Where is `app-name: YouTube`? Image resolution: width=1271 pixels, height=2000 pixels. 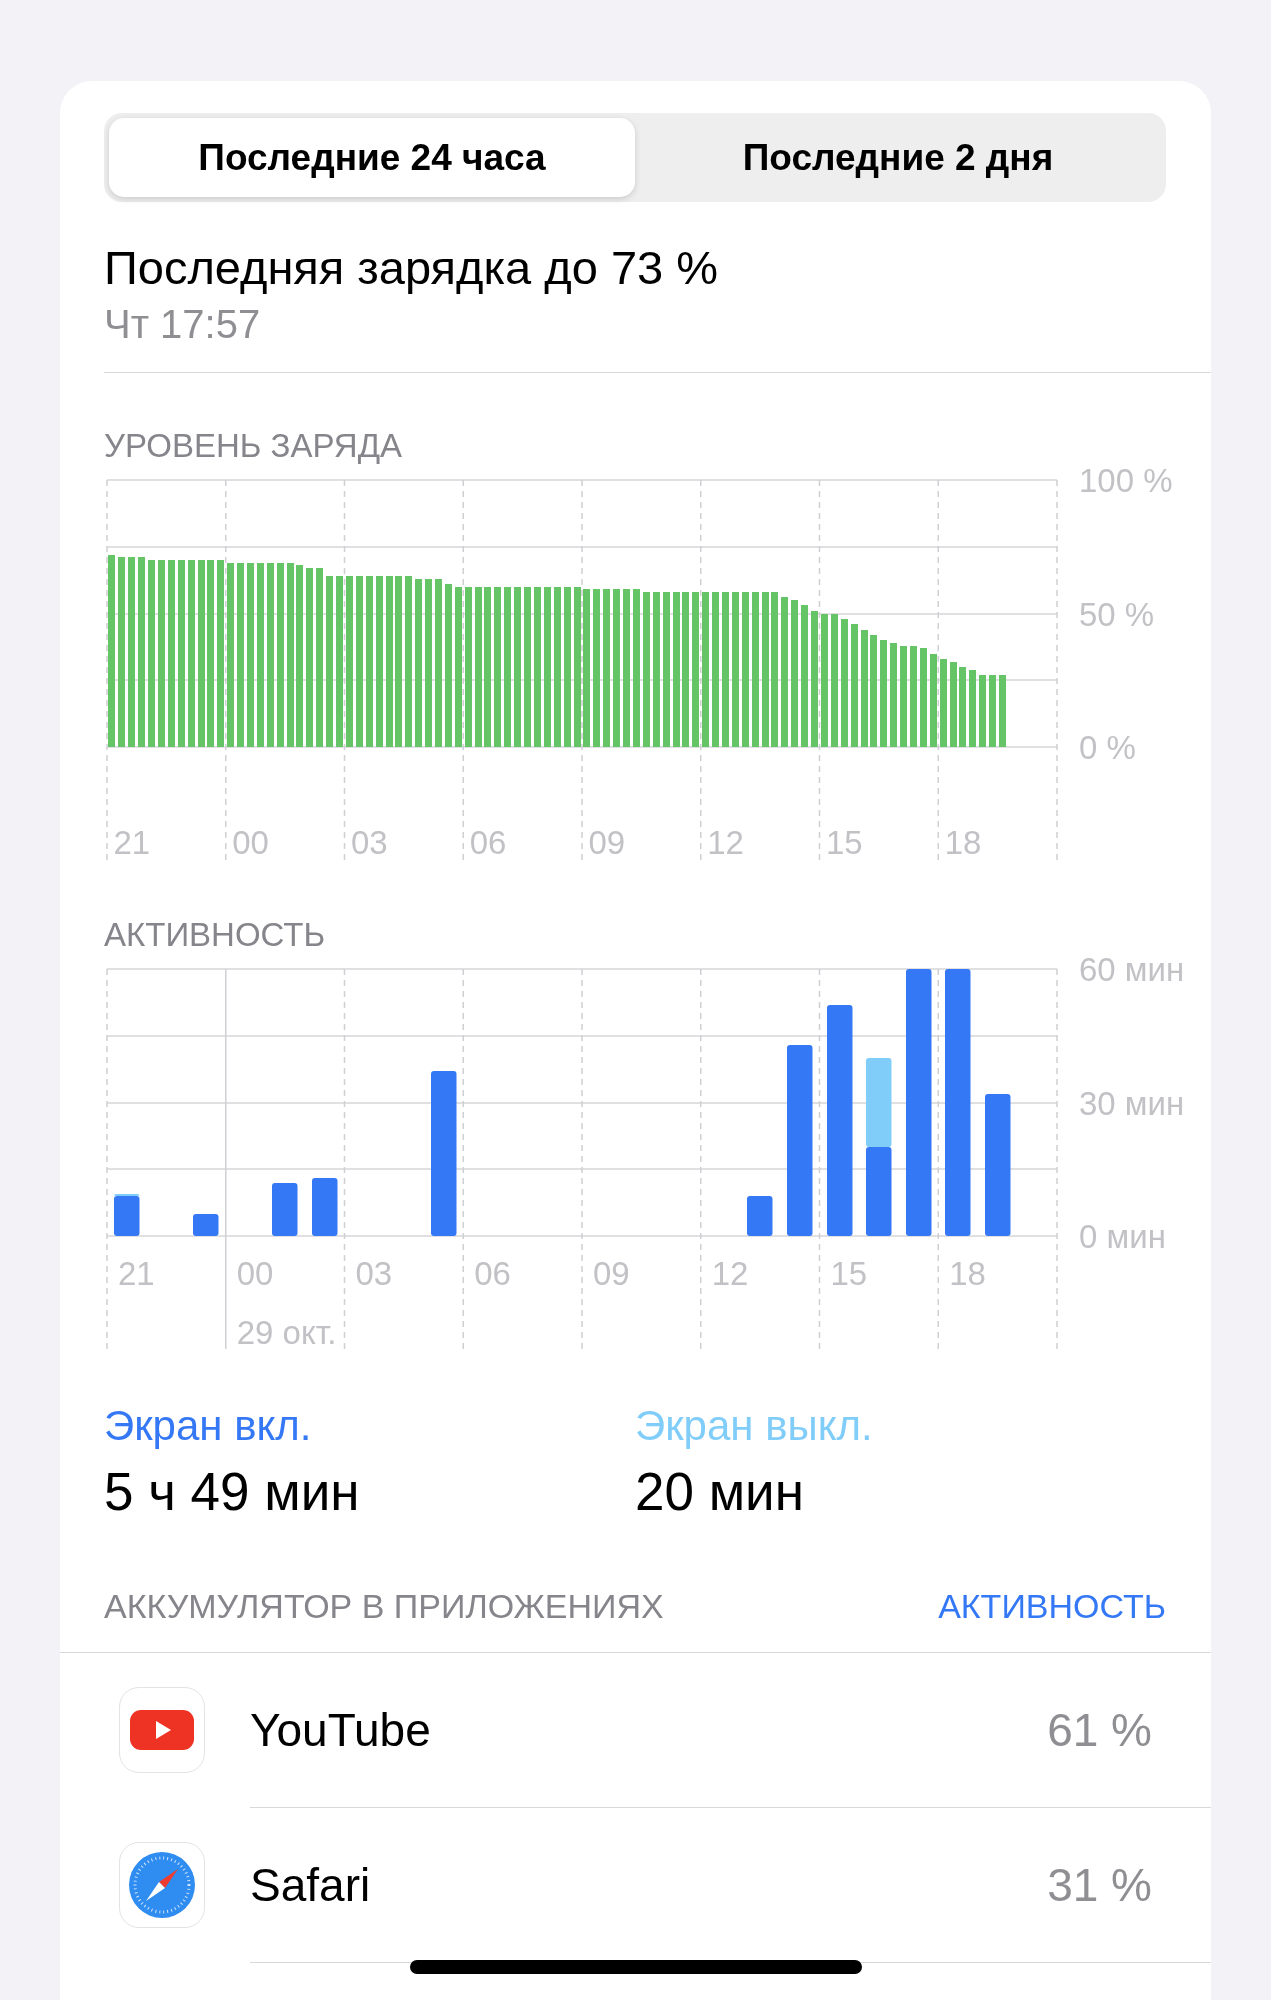
app-name: YouTube is located at coordinates (340, 1730).